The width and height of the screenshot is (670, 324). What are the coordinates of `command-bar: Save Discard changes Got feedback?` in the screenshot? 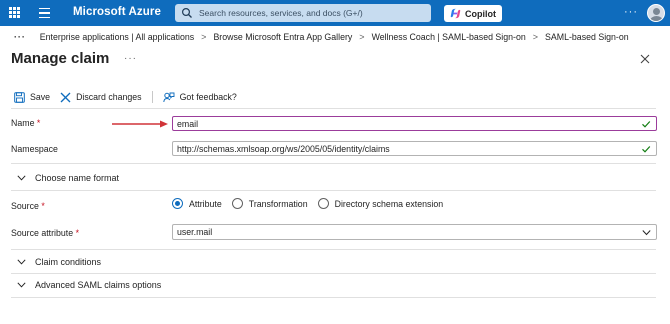 It's located at (130, 97).